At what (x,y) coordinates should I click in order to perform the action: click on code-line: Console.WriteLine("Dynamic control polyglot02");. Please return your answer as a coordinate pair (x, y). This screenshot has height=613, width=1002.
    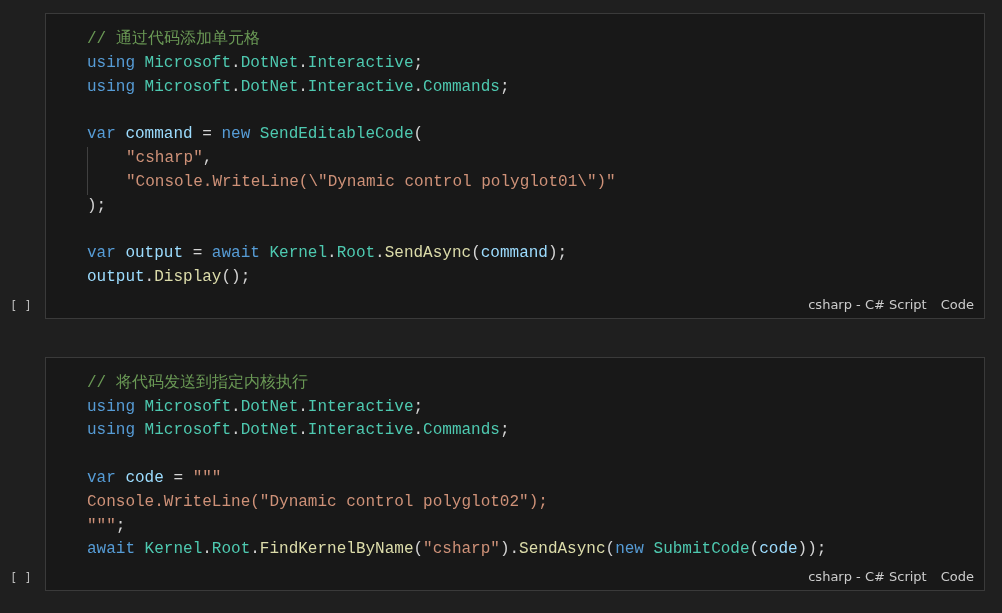
    Looking at the image, I should click on (317, 502).